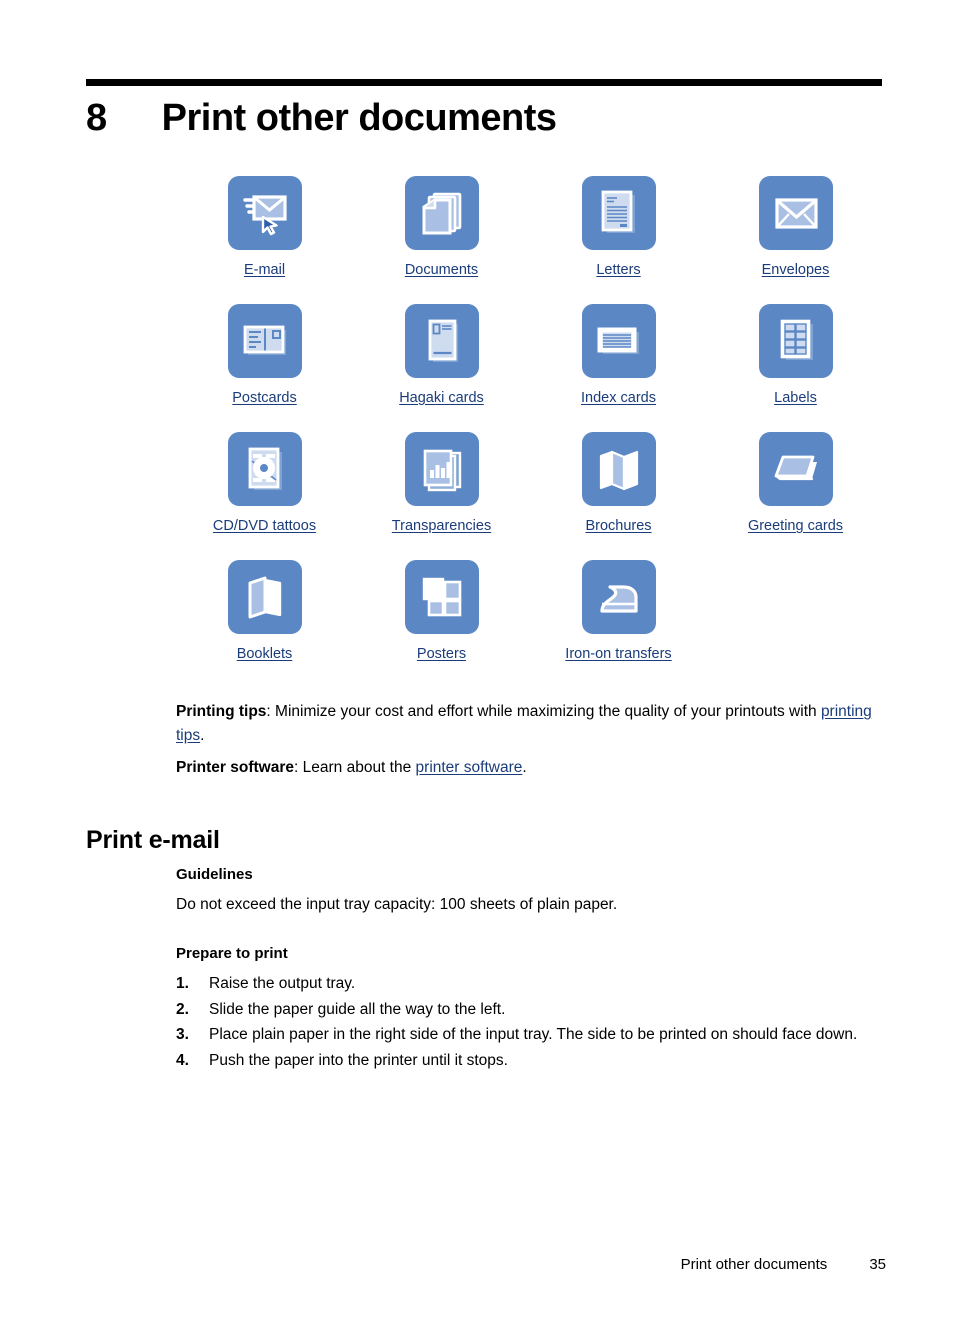 This screenshot has height=1321, width=954. I want to click on printer-software-text: : Learn about the, so click(355, 767).